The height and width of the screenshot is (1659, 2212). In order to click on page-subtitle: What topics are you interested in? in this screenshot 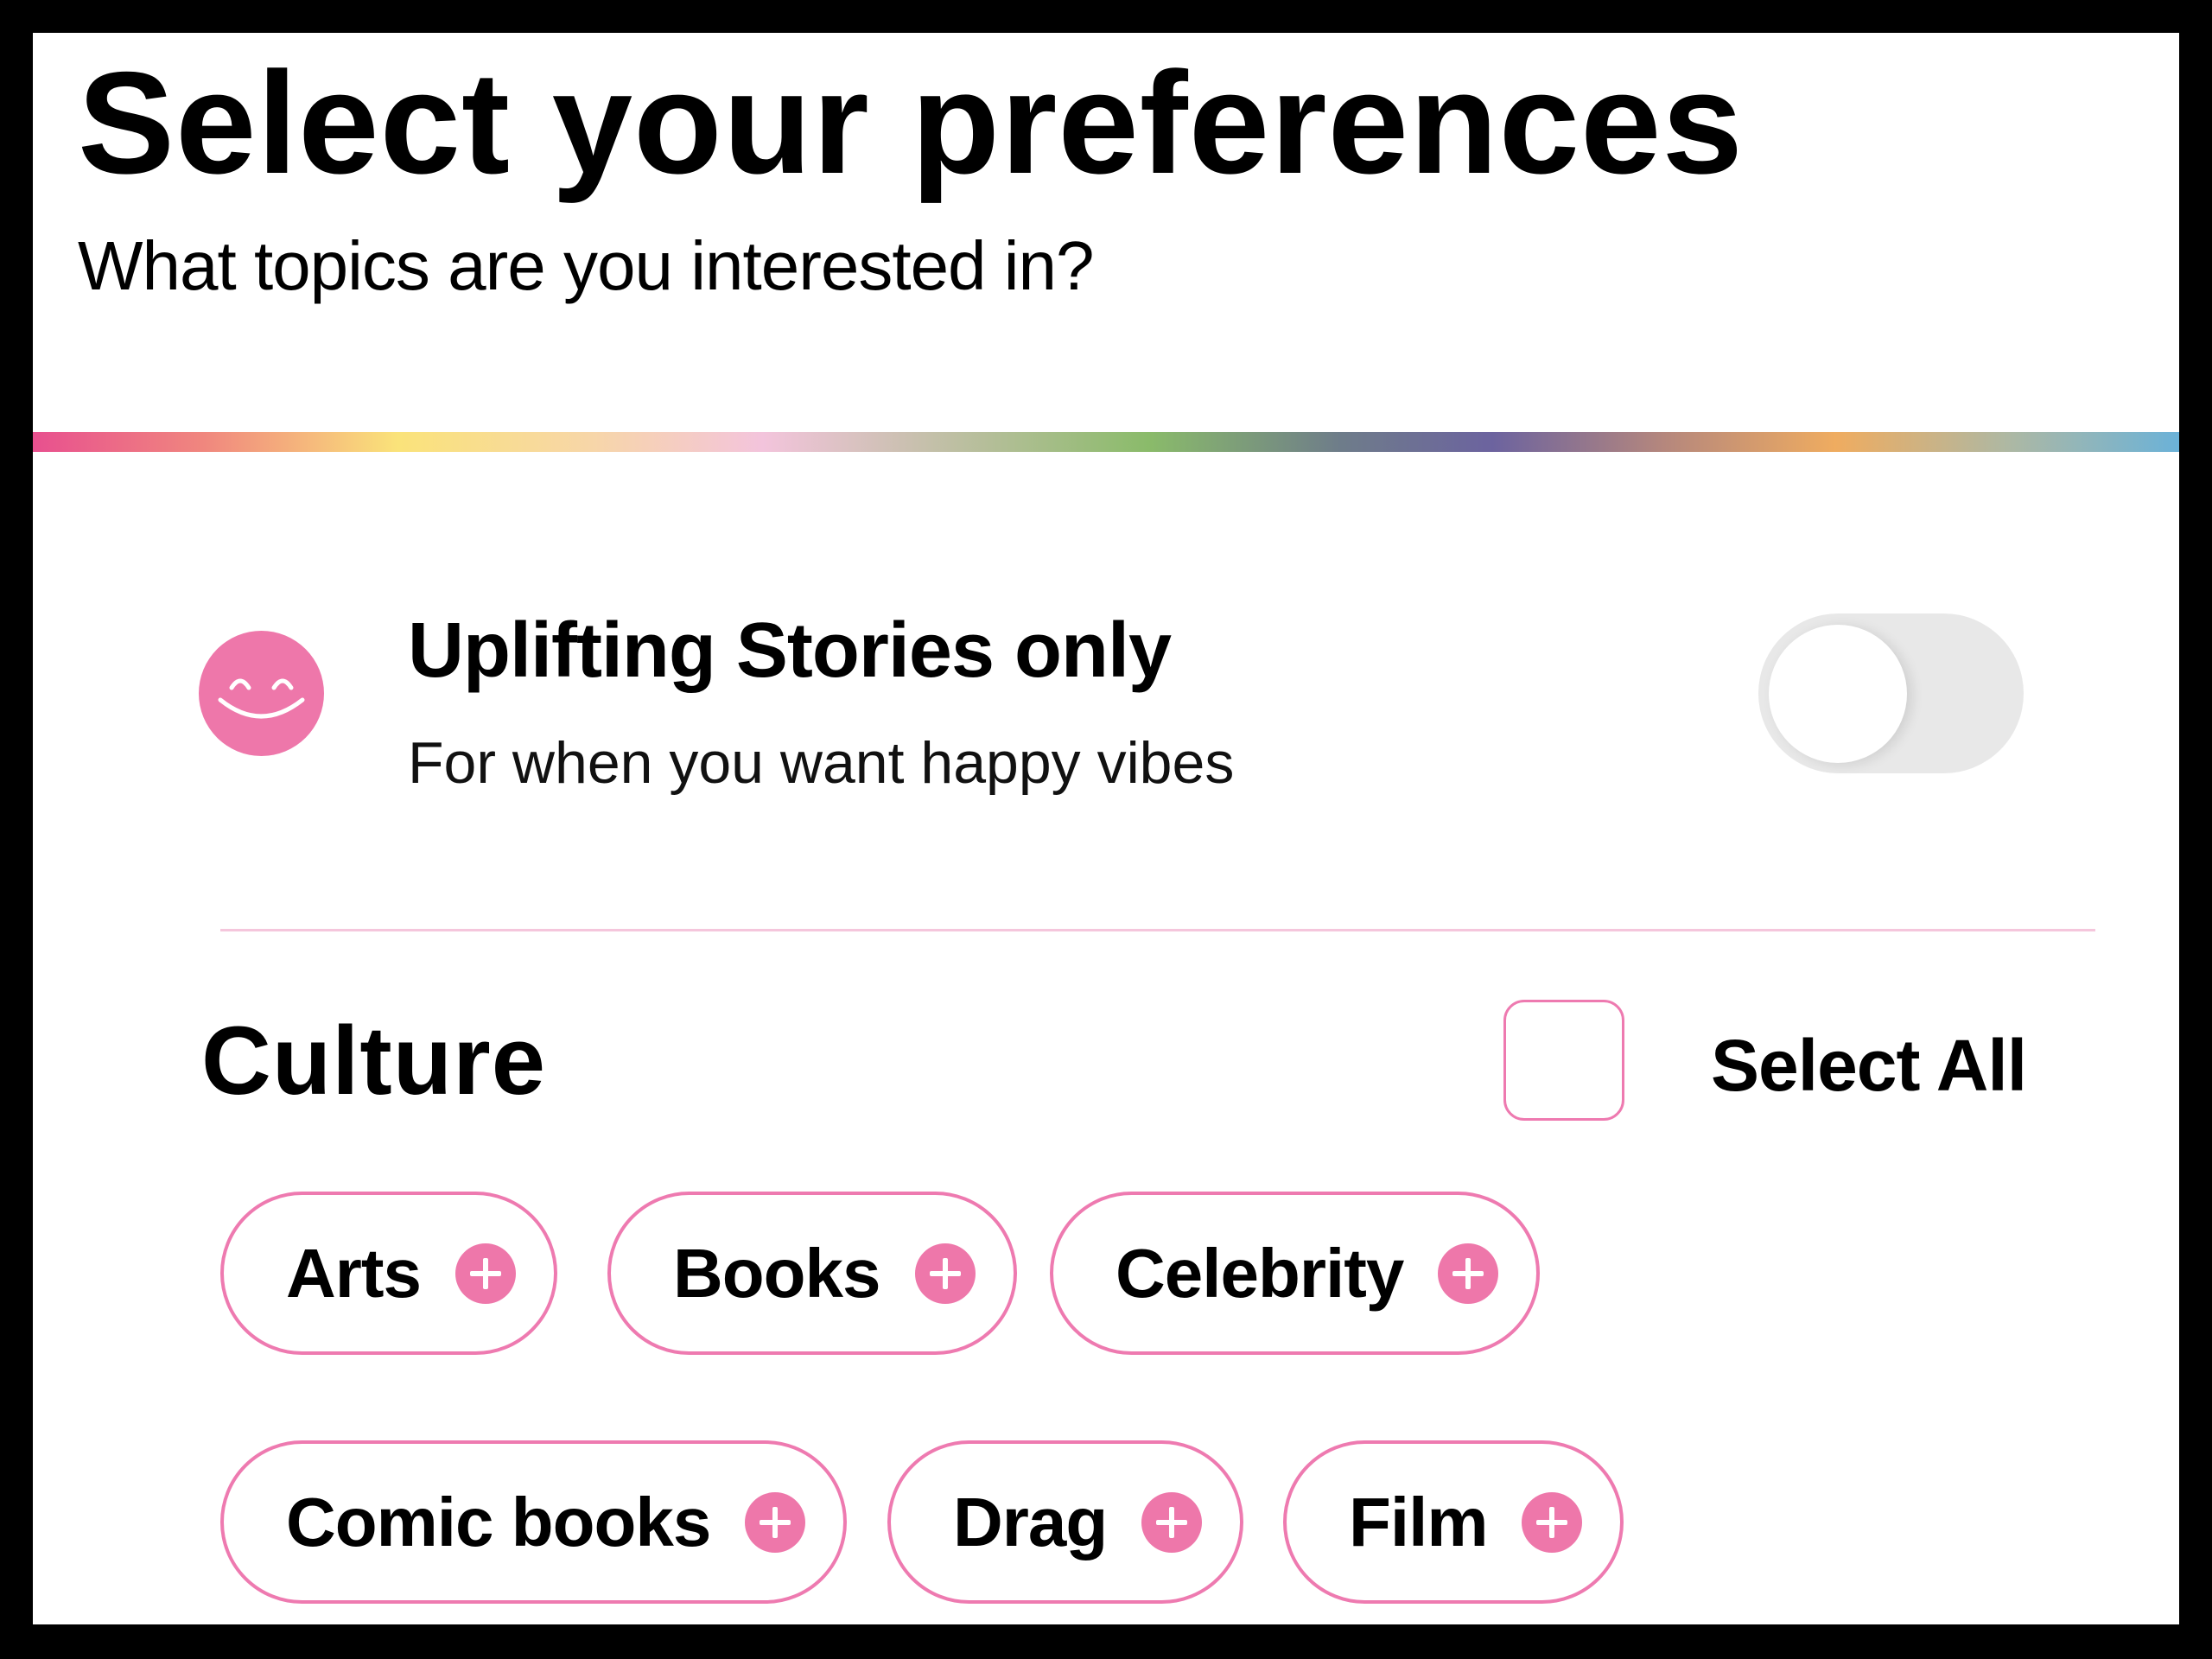, I will do `click(586, 265)`.